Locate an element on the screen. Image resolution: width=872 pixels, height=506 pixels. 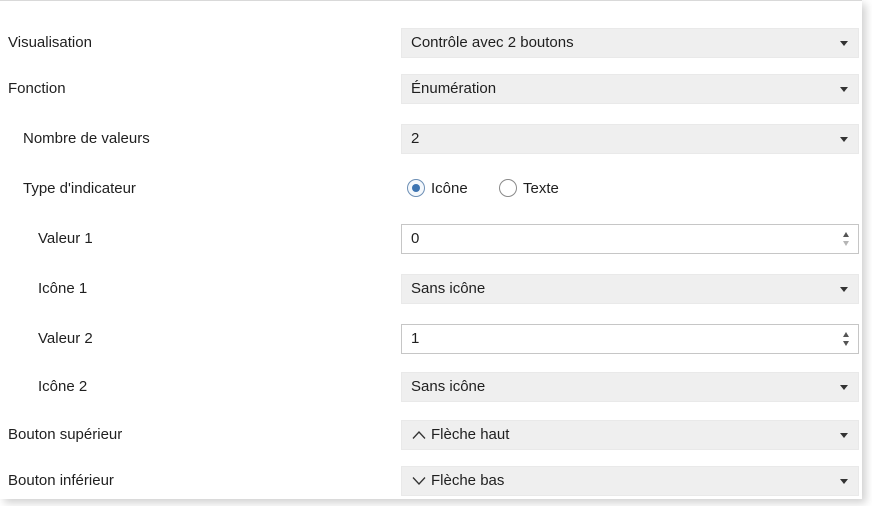
visualisation-value: Contrôle avec 2 boutons is located at coordinates (492, 42).